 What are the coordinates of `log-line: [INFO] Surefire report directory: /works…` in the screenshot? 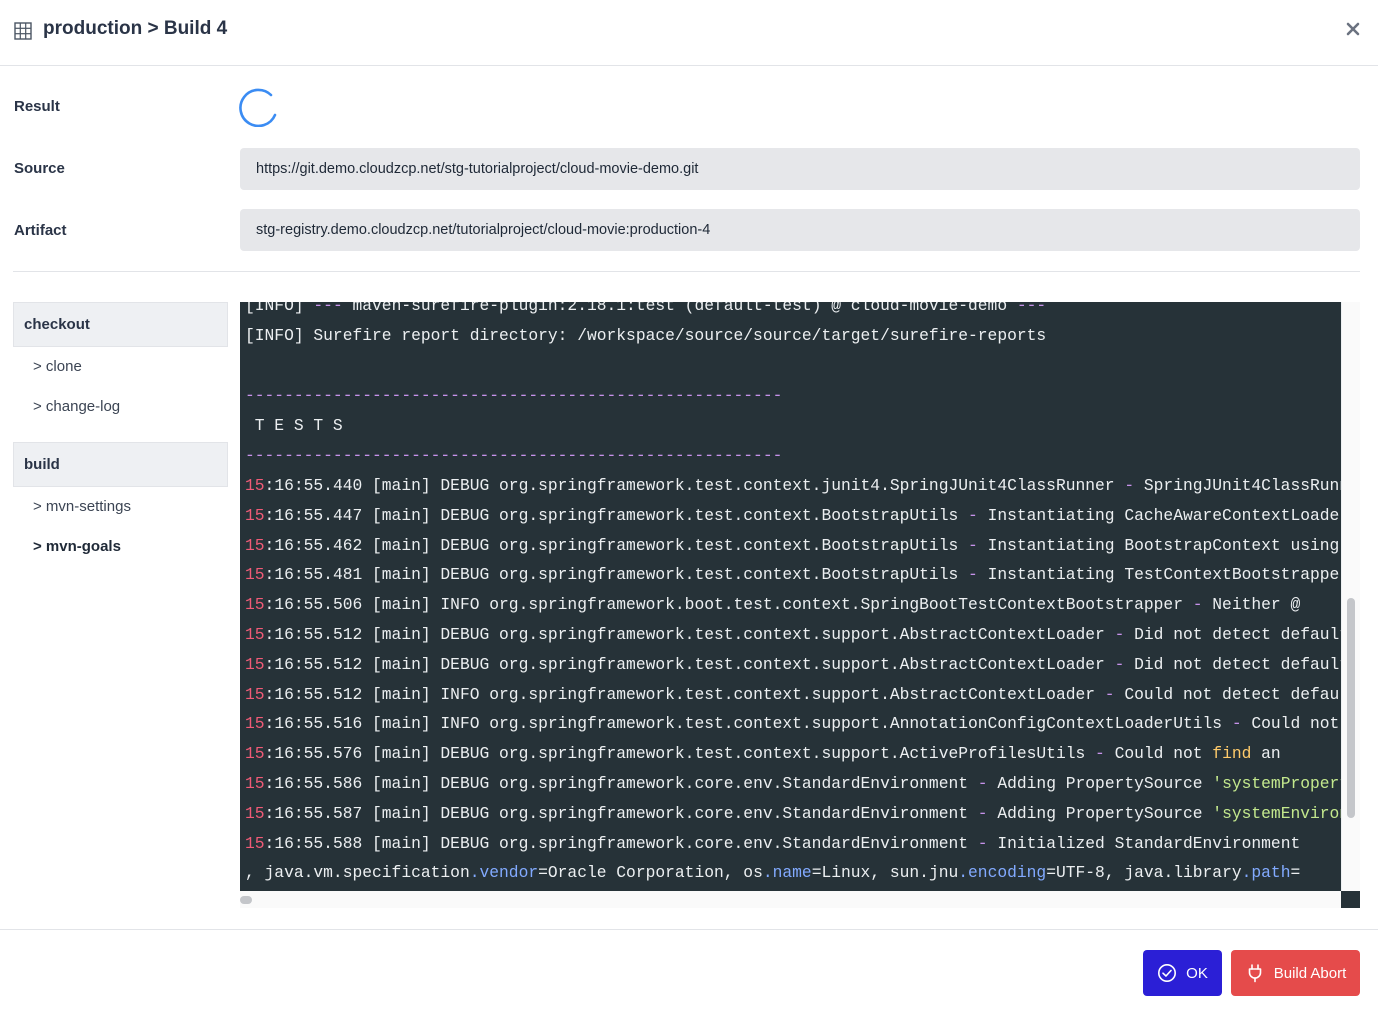 It's located at (646, 335).